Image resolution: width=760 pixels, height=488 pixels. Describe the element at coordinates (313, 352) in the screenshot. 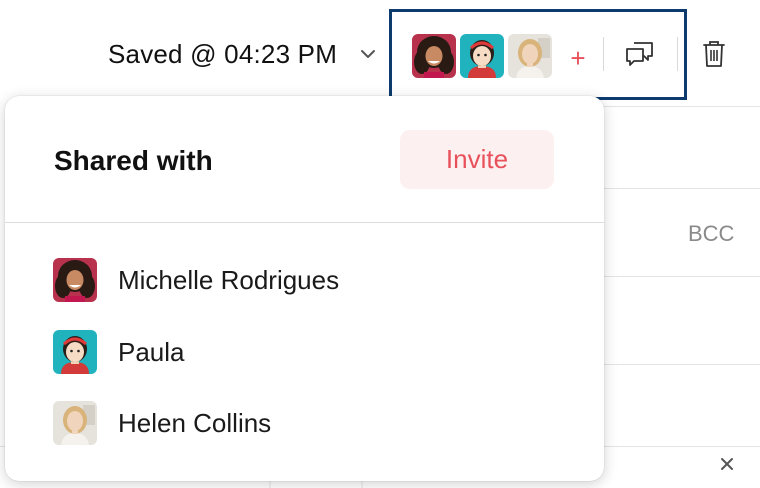

I see `member-row-paula: Paula` at that location.